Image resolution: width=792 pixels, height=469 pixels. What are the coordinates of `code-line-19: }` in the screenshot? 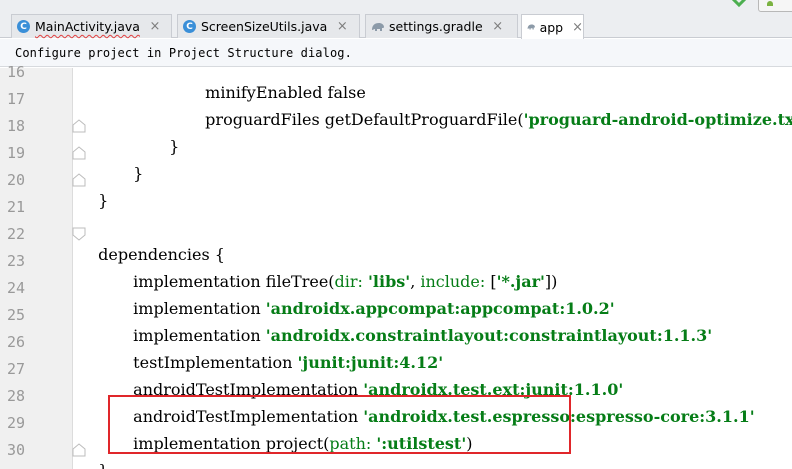 It's located at (133, 164).